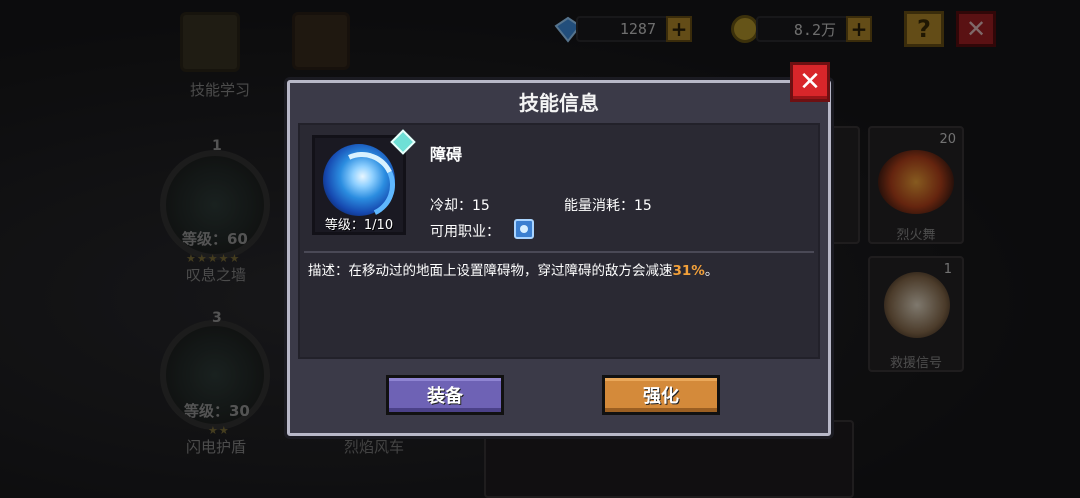 The width and height of the screenshot is (1080, 498). What do you see at coordinates (559, 103) in the screenshot?
I see `dialog-title: 技能信息` at bounding box center [559, 103].